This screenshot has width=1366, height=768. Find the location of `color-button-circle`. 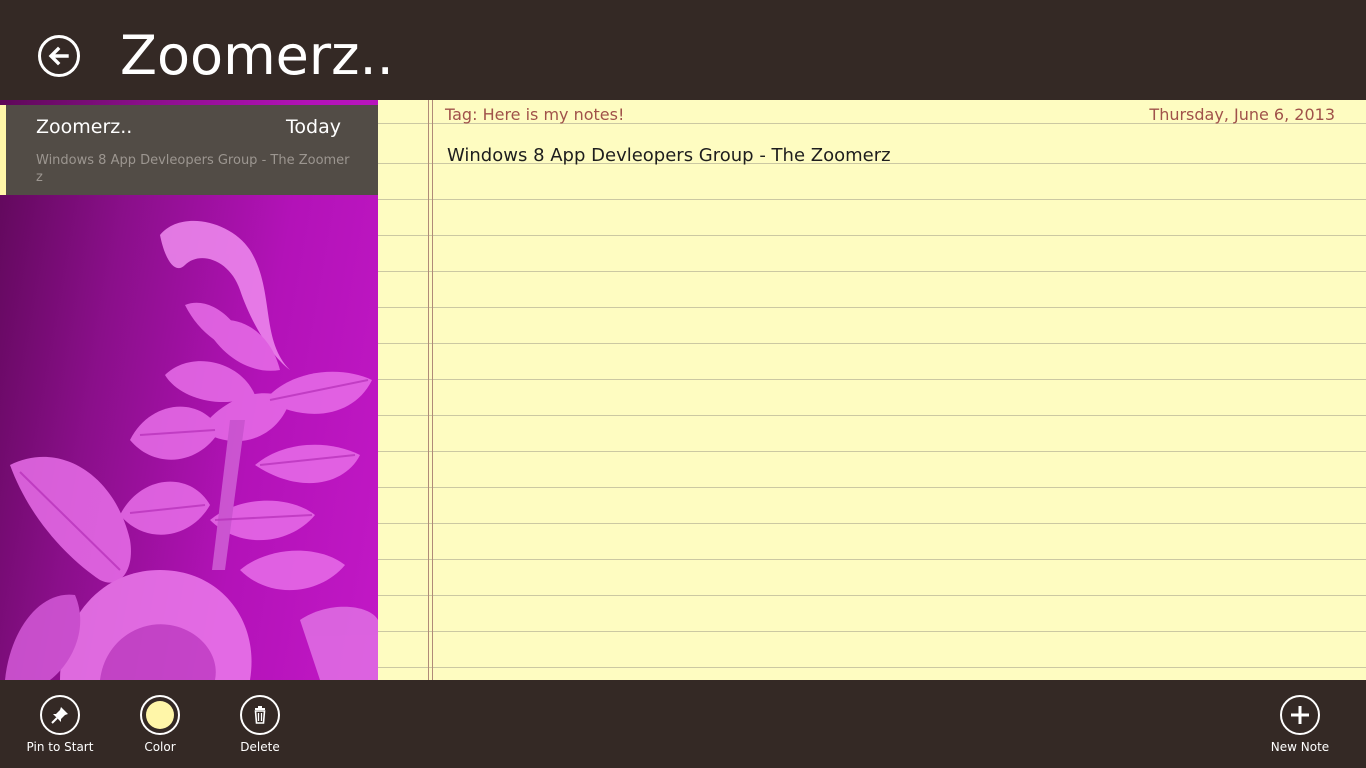

color-button-circle is located at coordinates (160, 715).